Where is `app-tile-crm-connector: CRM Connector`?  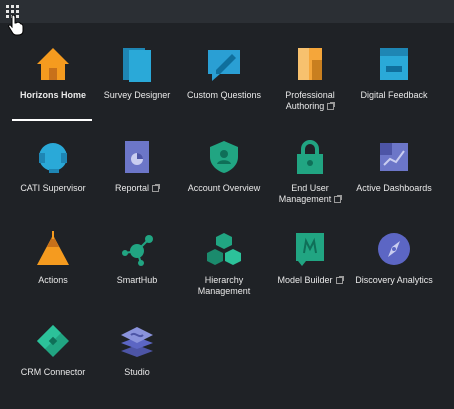
app-tile-crm-connector: CRM Connector is located at coordinates (53, 366).